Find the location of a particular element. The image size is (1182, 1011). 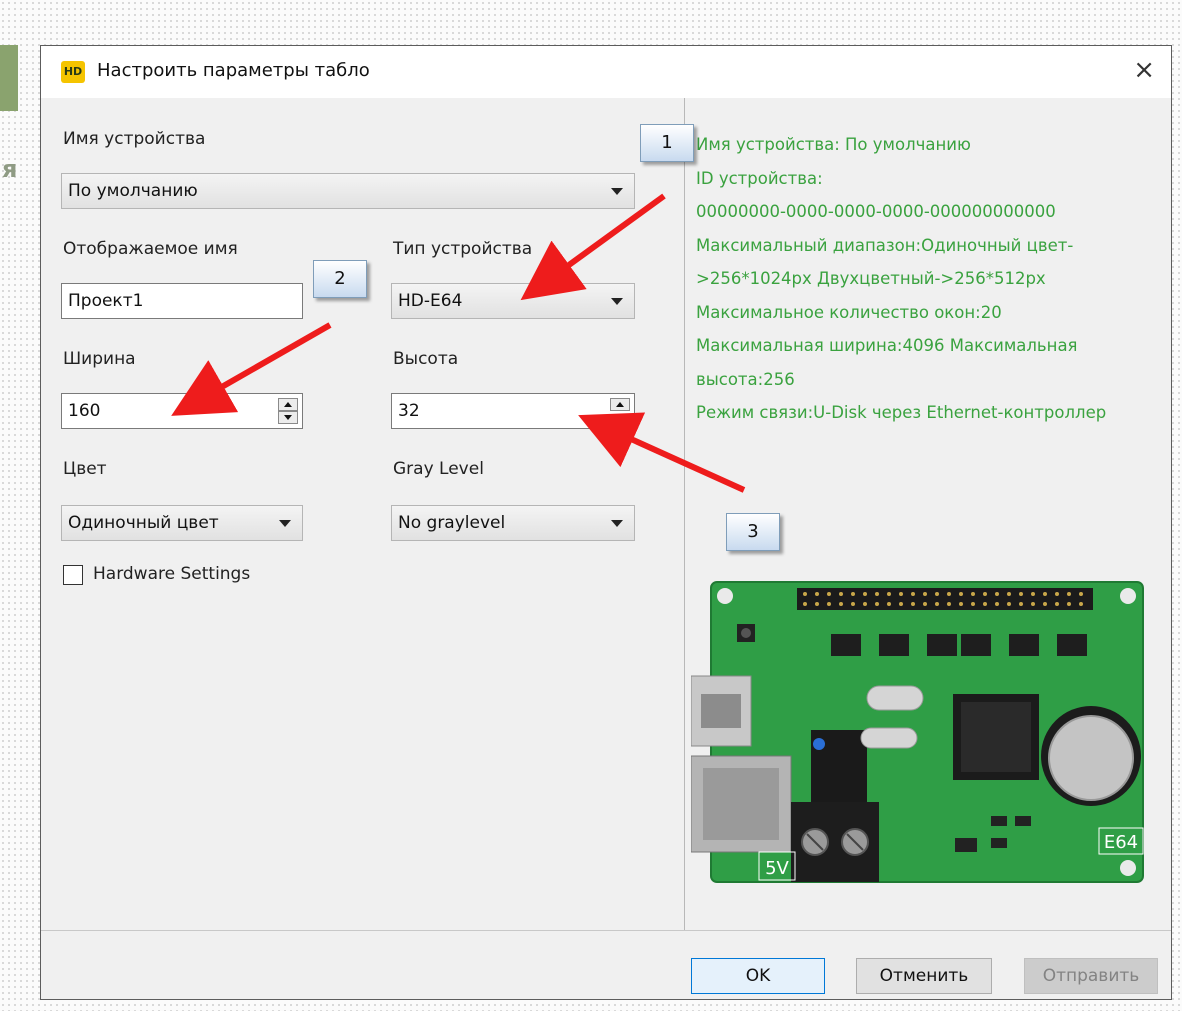

window-title: Настроить параметры табло is located at coordinates (233, 70).